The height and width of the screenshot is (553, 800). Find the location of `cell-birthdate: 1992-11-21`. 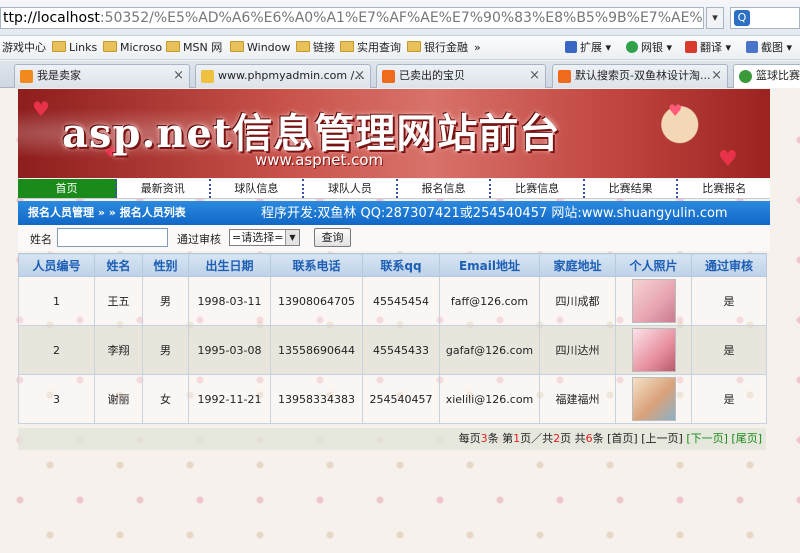

cell-birthdate: 1992-11-21 is located at coordinates (229, 399).